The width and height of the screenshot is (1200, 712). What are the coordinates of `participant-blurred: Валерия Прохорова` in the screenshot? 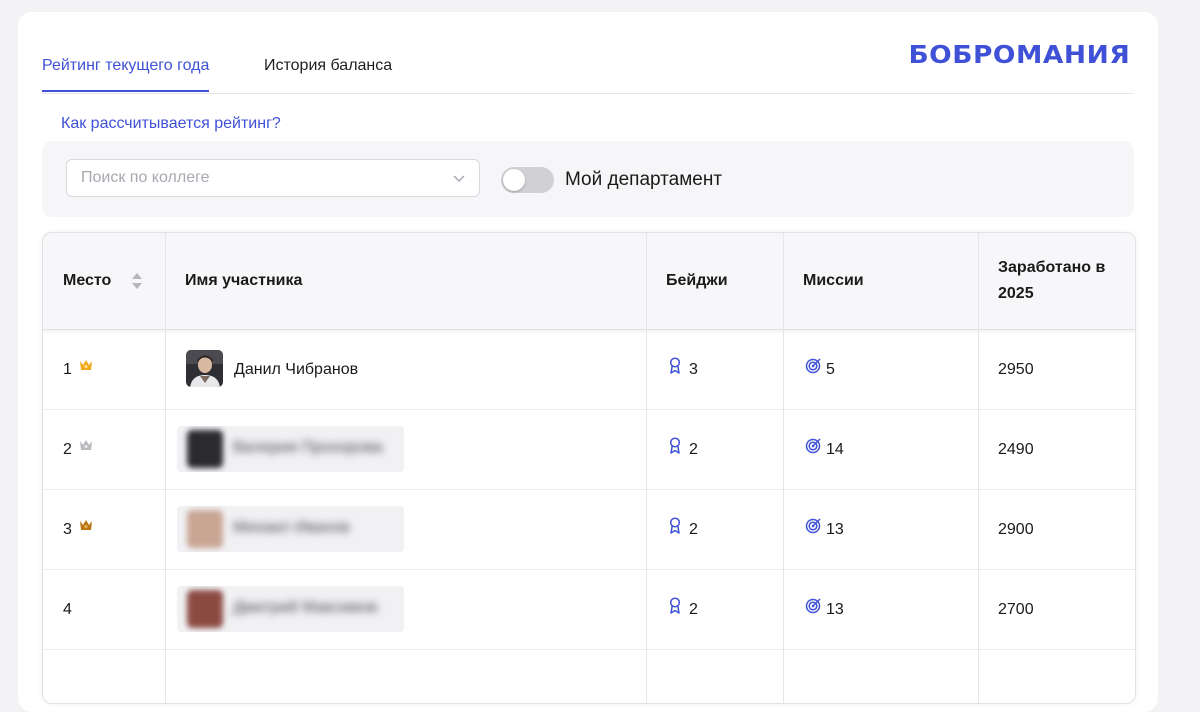 It's located at (290, 449).